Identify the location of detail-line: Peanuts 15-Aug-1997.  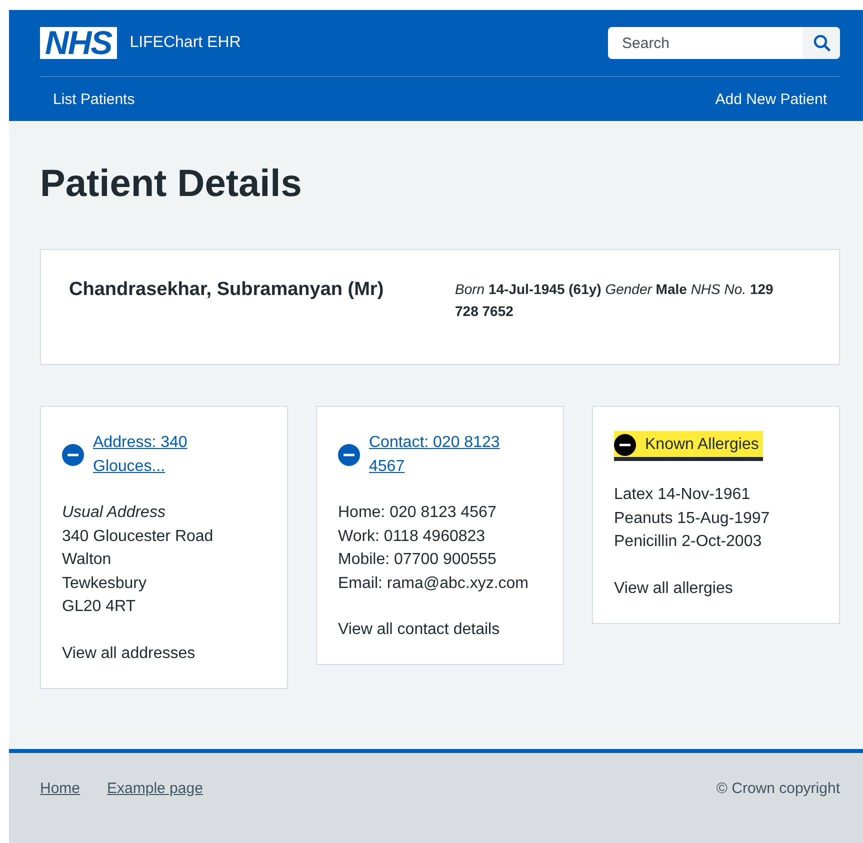
(692, 518).